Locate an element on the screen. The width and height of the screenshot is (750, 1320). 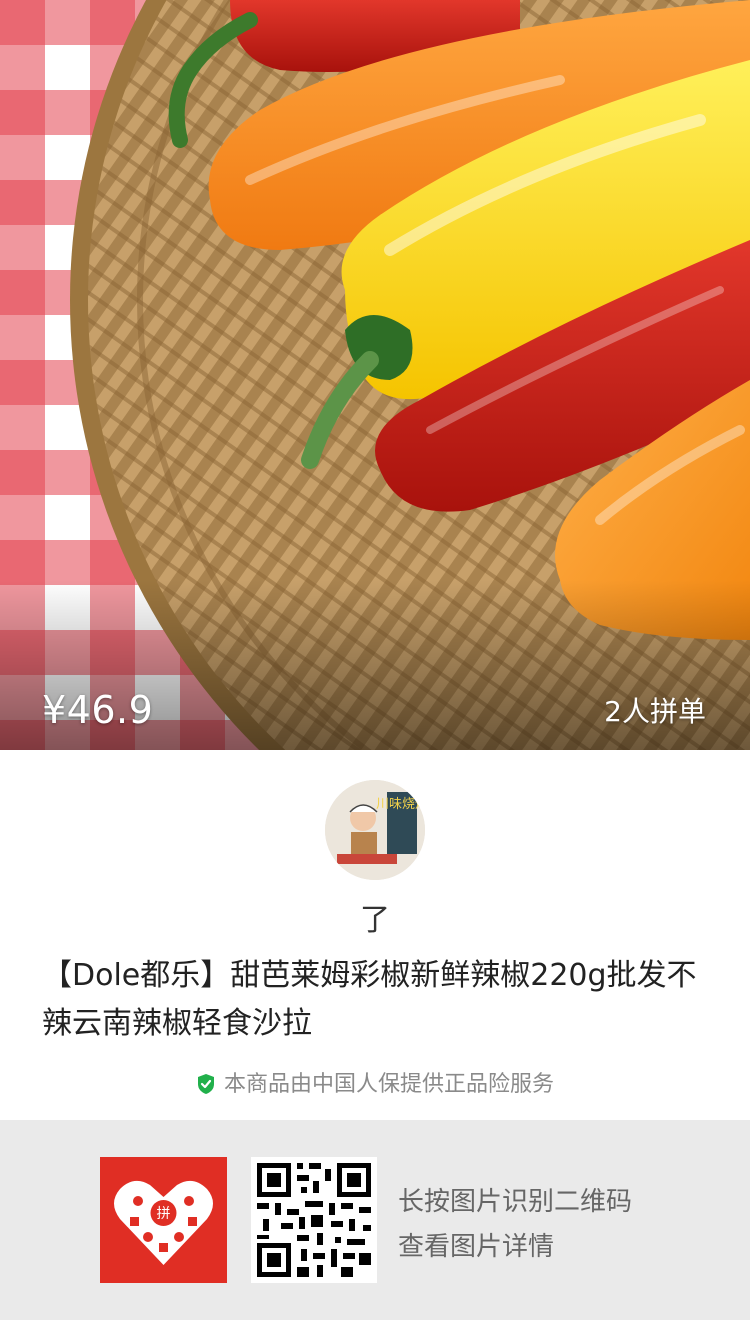
shield-check-icon is located at coordinates (206, 1087).